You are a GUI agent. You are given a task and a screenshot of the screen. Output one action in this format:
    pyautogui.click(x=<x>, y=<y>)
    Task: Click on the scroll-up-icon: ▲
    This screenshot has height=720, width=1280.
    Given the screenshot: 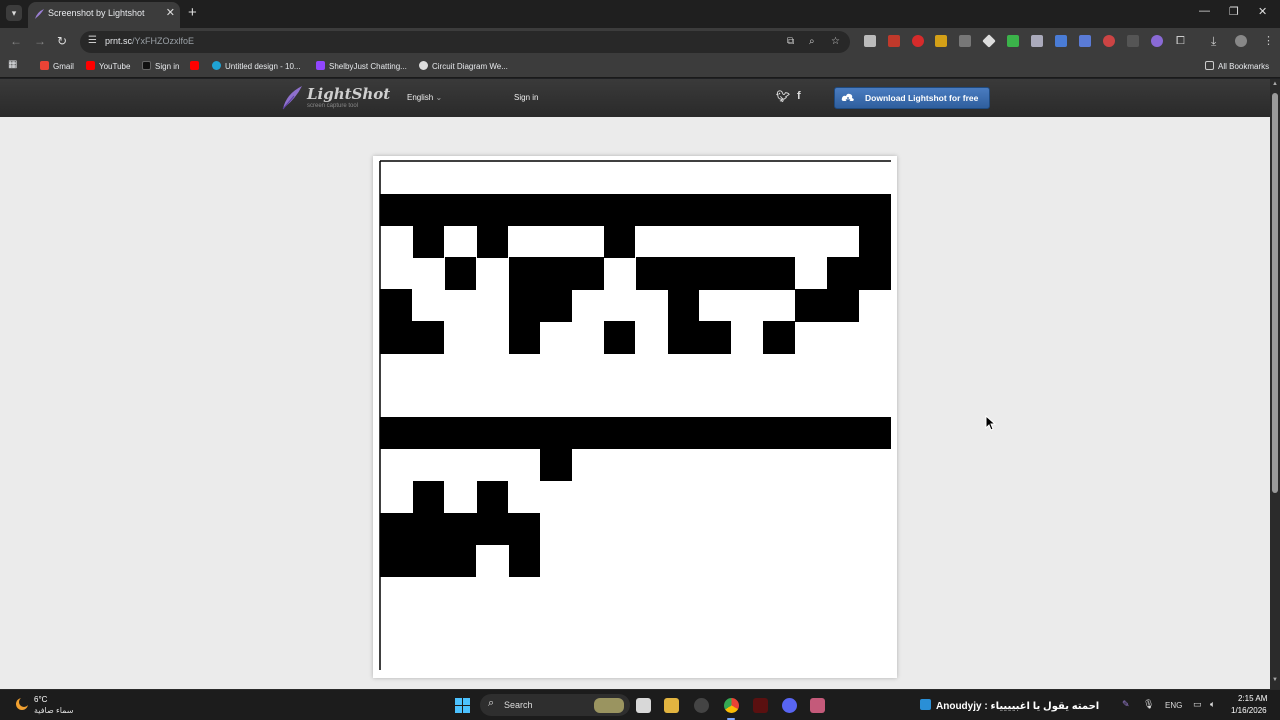 What is the action you would take?
    pyautogui.click(x=1275, y=84)
    